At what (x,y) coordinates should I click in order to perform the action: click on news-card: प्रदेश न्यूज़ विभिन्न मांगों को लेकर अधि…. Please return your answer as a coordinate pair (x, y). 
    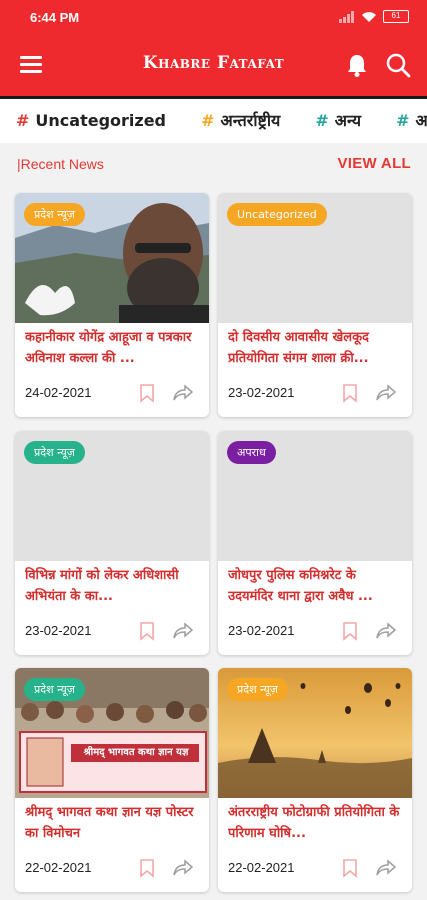
    Looking at the image, I should click on (112, 543).